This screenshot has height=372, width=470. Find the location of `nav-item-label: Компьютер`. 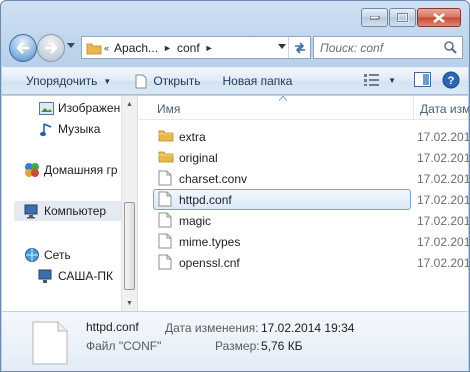

nav-item-label: Компьютер is located at coordinates (75, 211).